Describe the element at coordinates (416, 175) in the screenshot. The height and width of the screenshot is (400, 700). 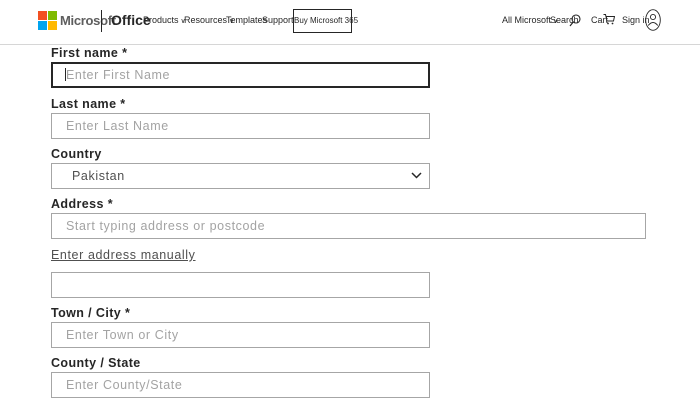
I see `chevron-down-icon` at that location.